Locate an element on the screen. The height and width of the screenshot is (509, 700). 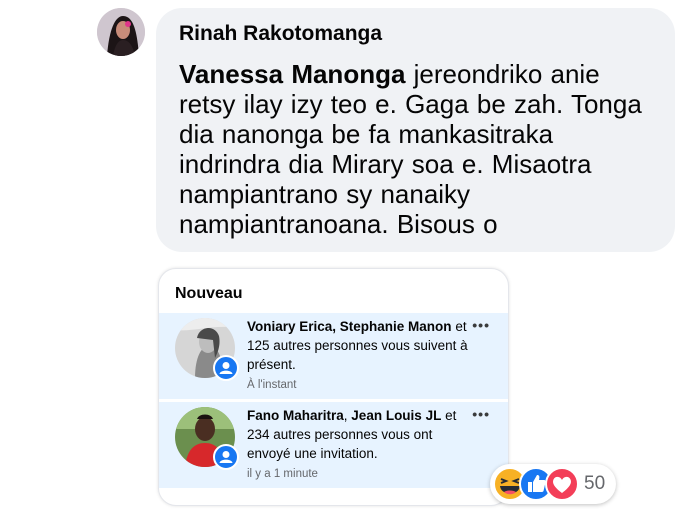
comment-author: Rinah Rakotomanga is located at coordinates (417, 34).